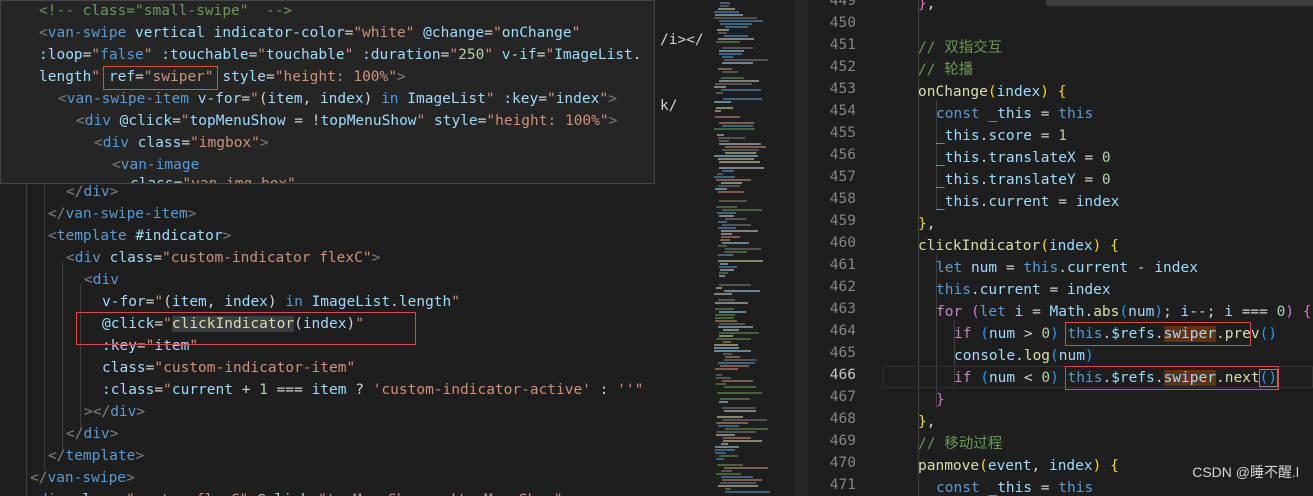 The height and width of the screenshot is (496, 1313). I want to click on code-line: const _this = this, so click(1015, 114).